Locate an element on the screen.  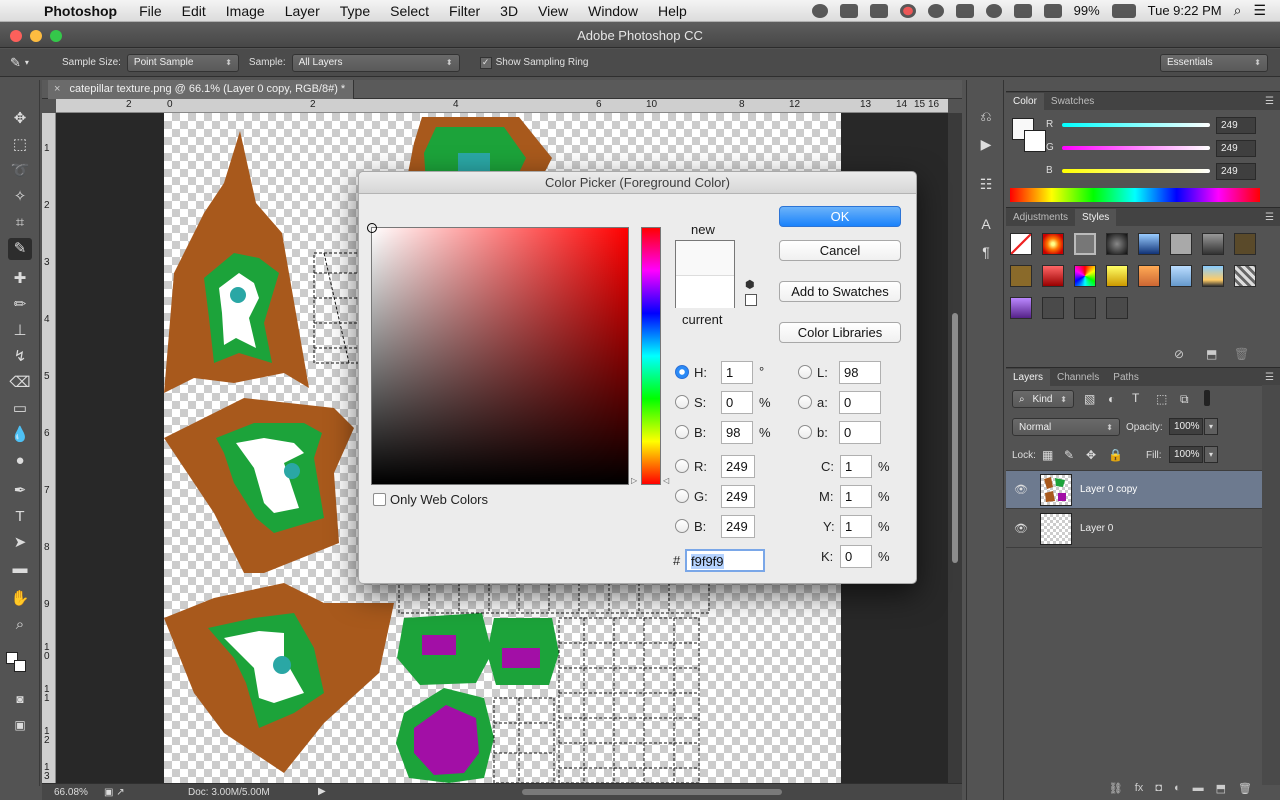
r-input: 249 is located at coordinates (738, 466).